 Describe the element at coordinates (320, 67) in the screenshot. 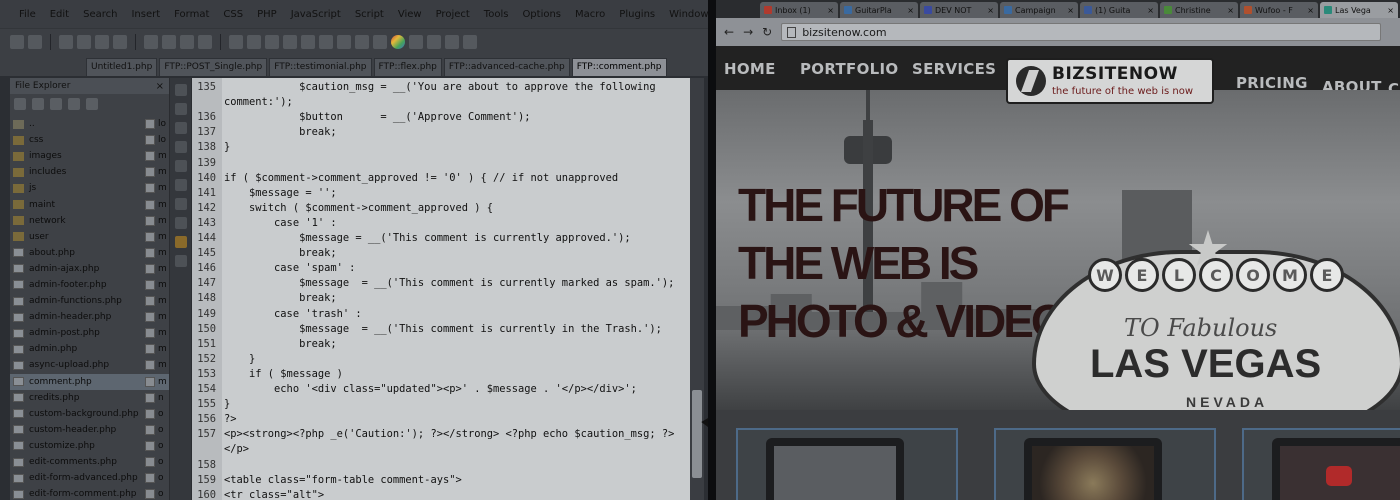

I see `editor-tab: FTP::testimonial.php` at that location.